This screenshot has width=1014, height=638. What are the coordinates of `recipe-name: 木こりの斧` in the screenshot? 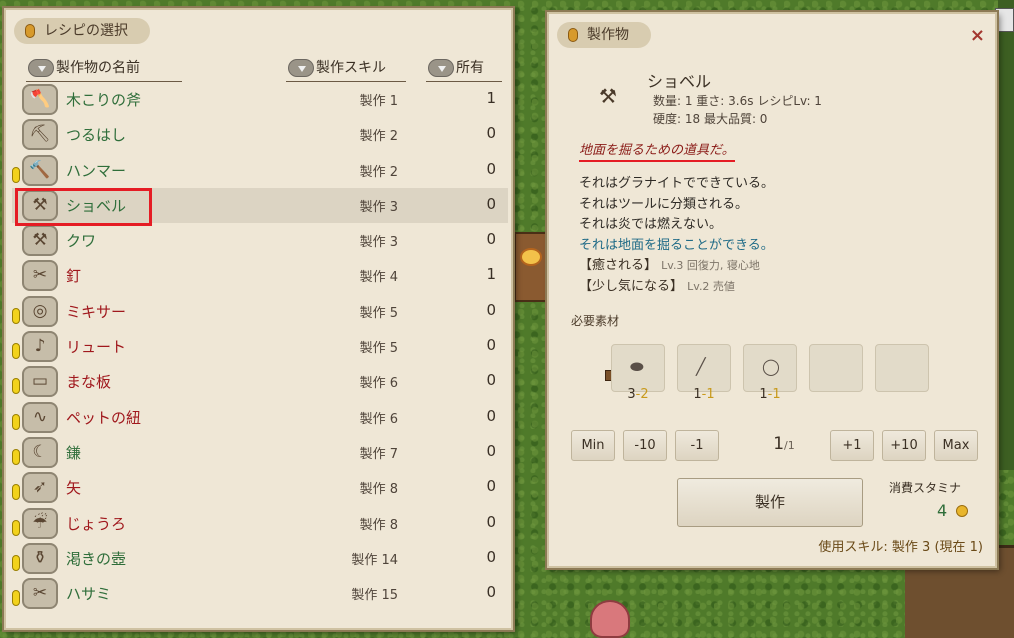 It's located at (104, 100).